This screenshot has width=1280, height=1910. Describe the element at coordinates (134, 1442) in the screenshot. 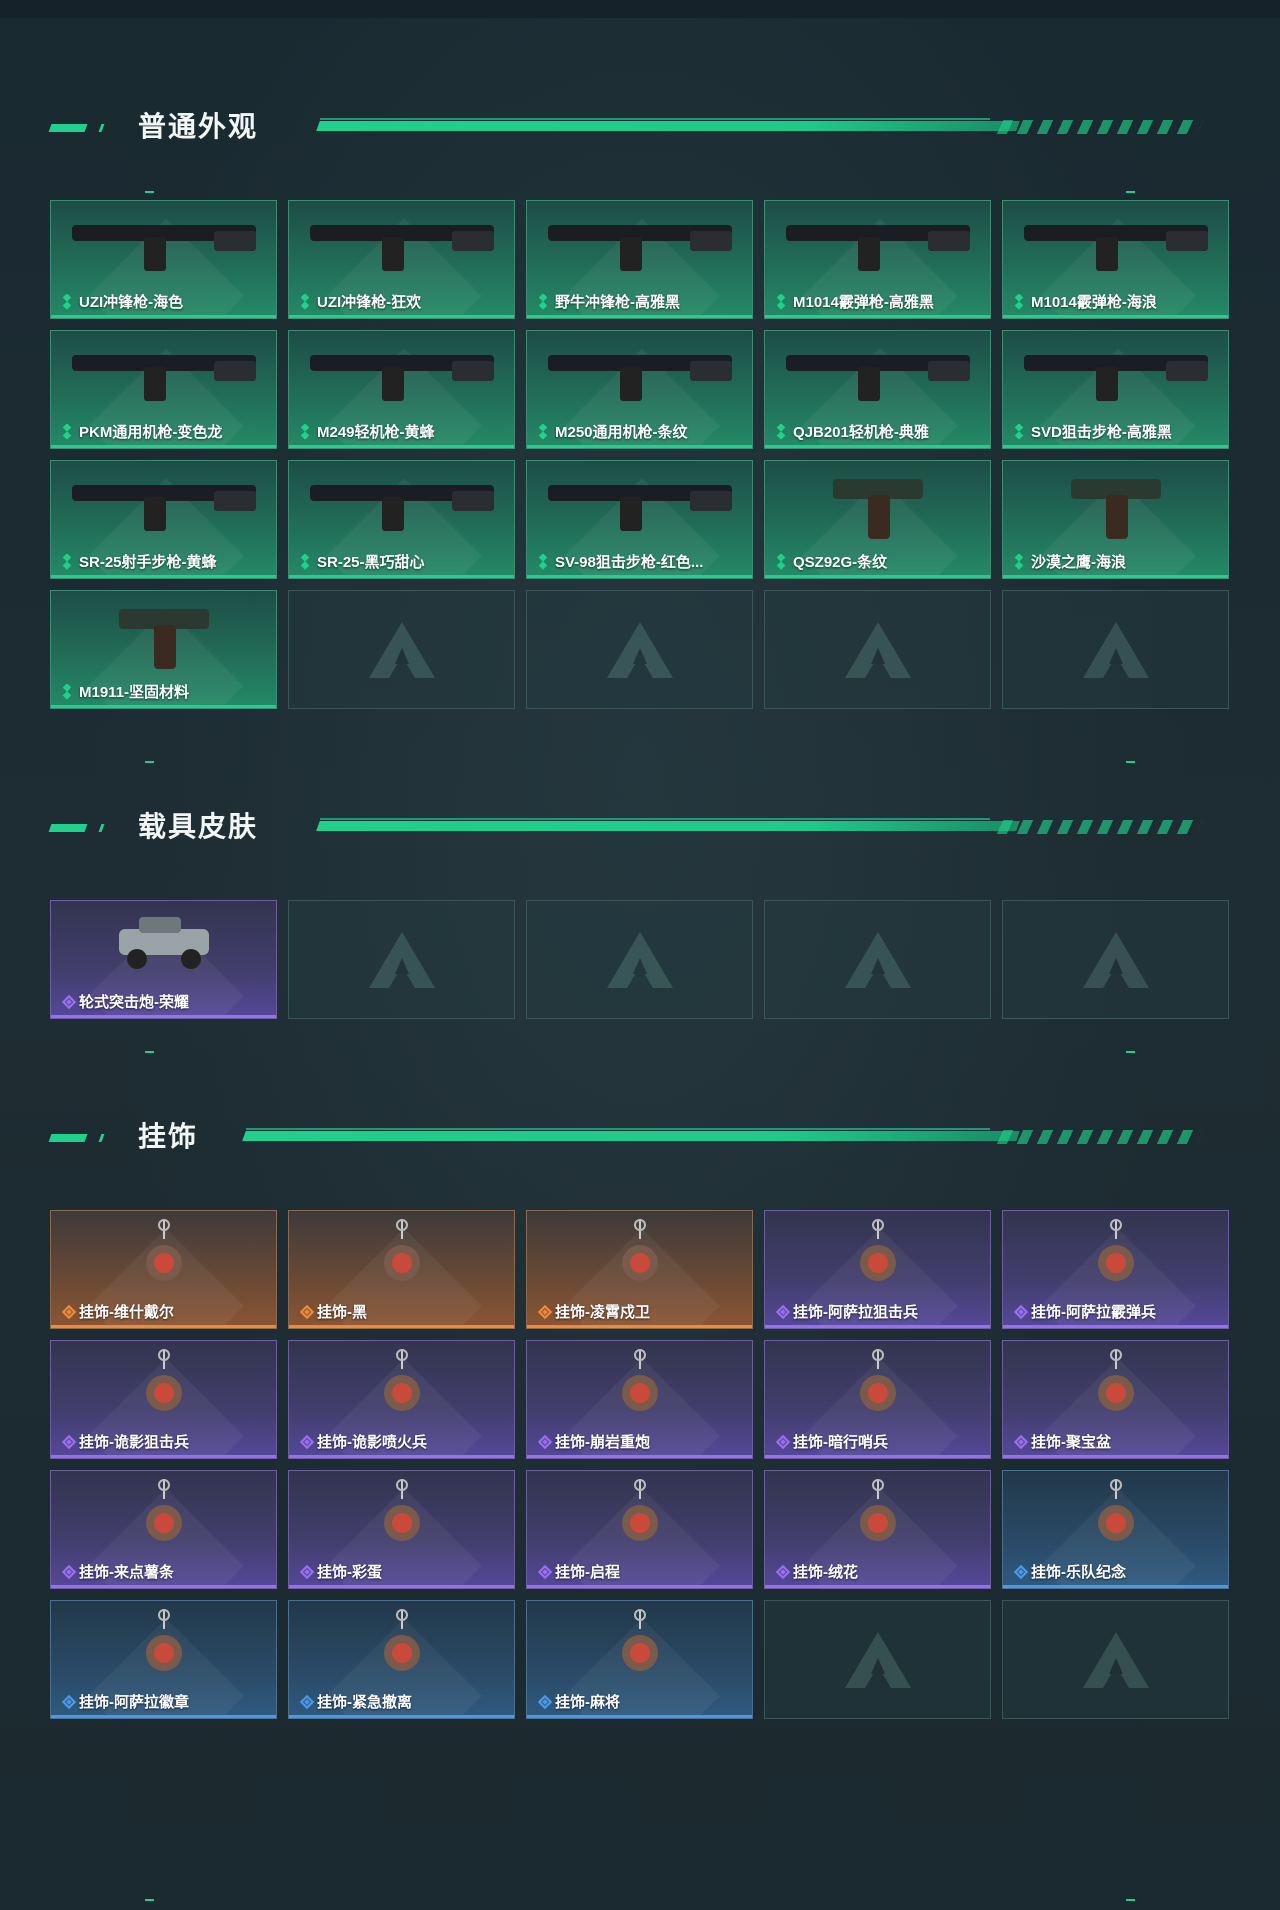

I see `item-name: 挂饰-诡影狙击兵` at that location.